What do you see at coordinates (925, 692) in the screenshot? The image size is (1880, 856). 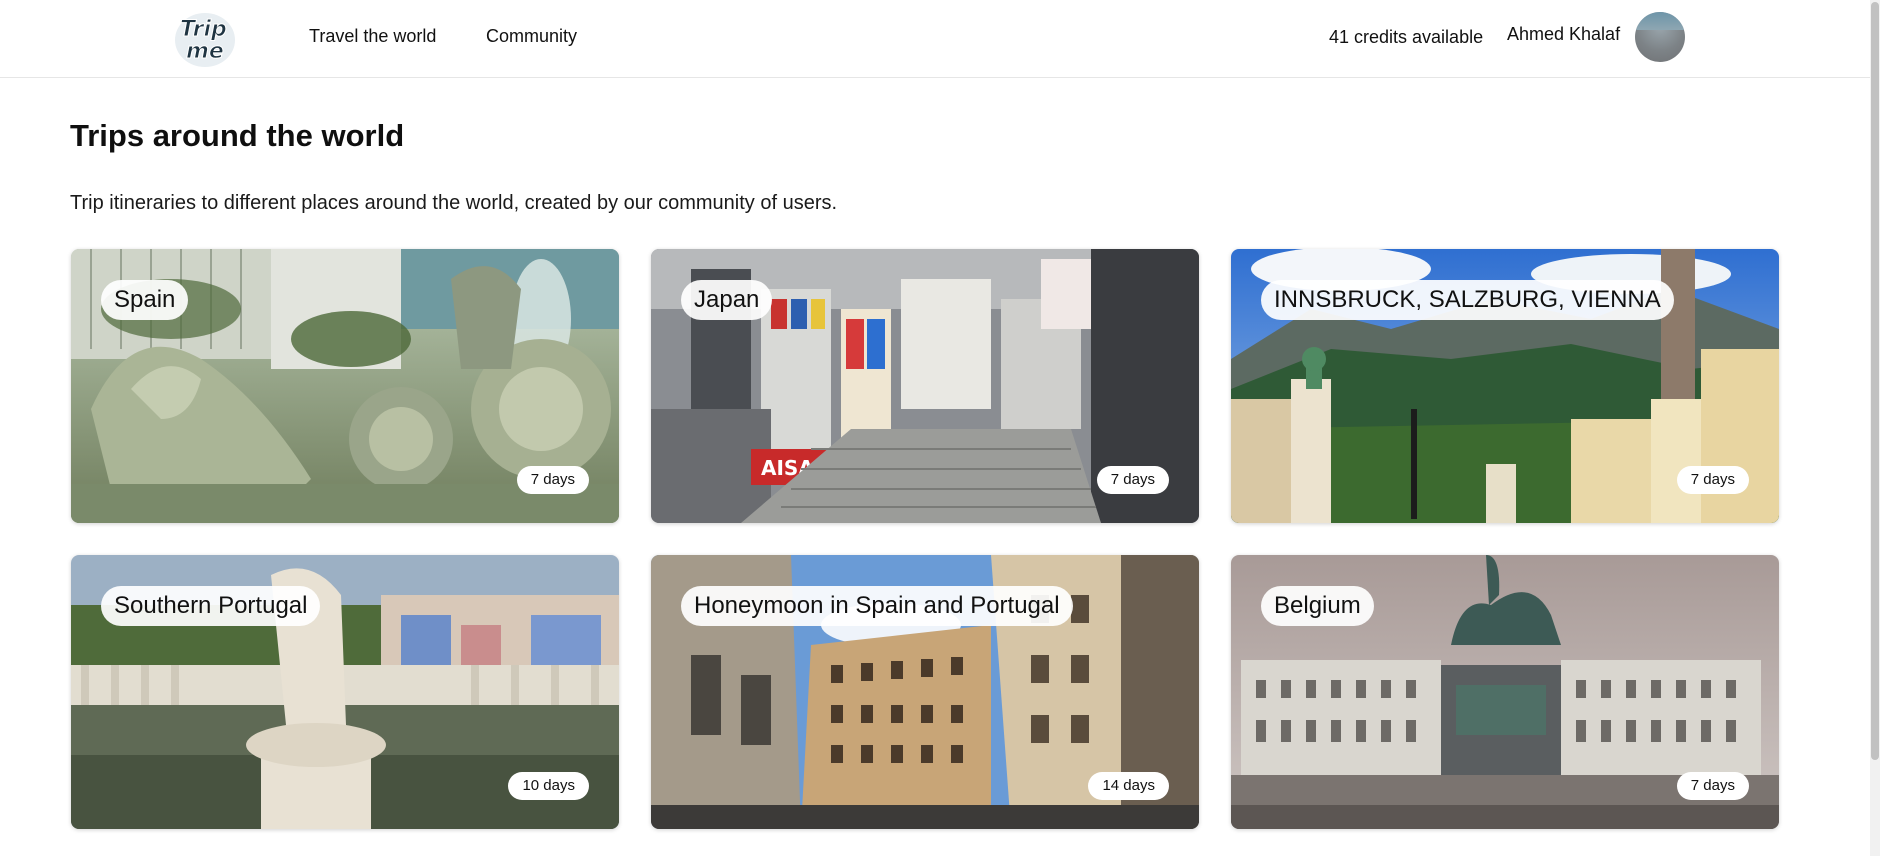 I see `trip-card-honeymoon-spain-portugal: Honeymoon in Spain and Portugal 14 days` at bounding box center [925, 692].